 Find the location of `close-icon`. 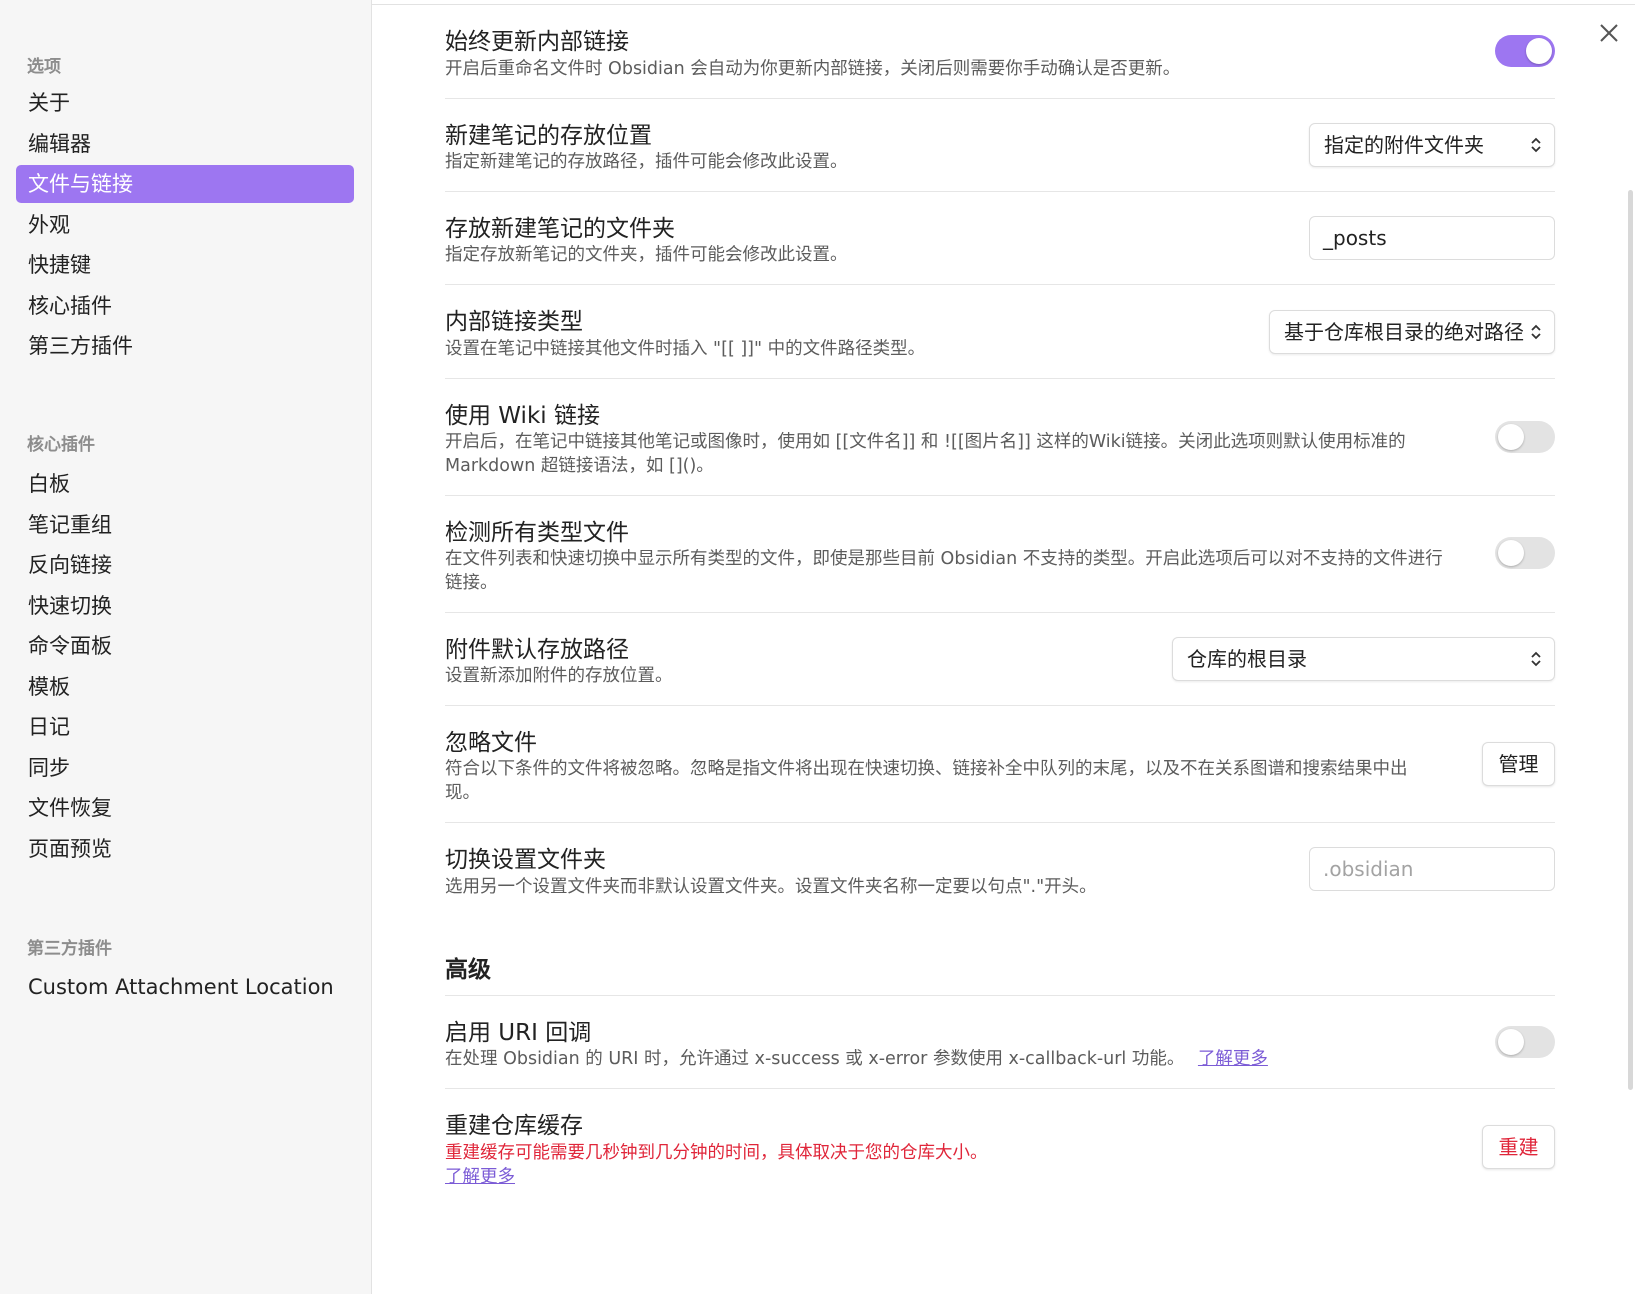

close-icon is located at coordinates (1609, 33).